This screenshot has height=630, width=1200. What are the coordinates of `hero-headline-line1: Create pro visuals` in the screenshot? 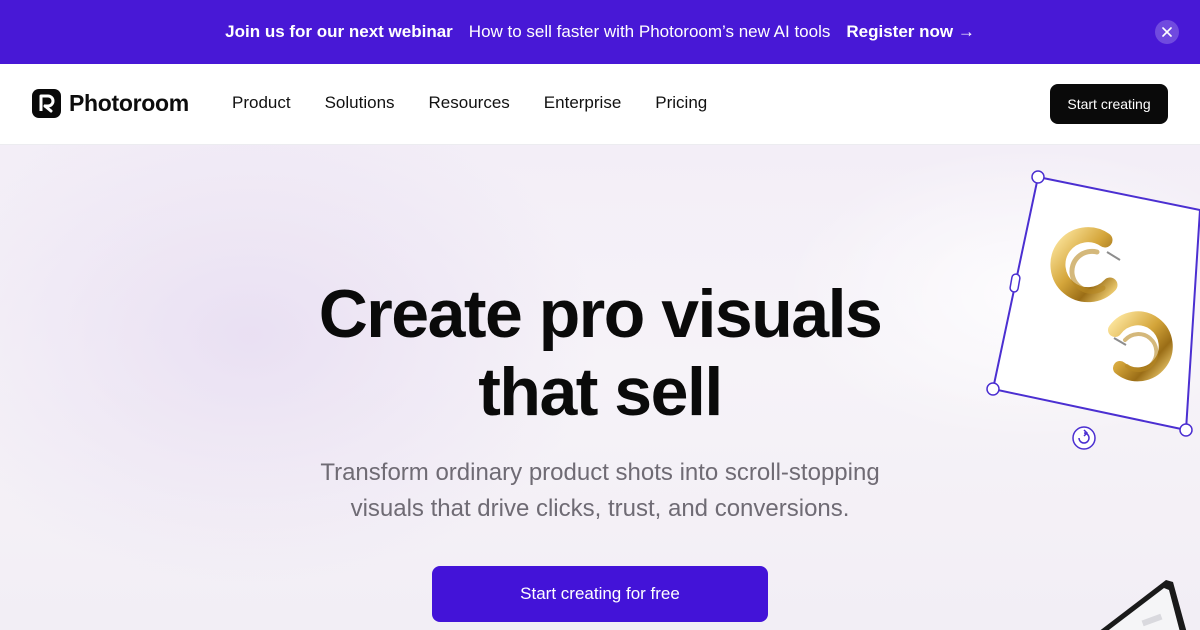 It's located at (600, 314).